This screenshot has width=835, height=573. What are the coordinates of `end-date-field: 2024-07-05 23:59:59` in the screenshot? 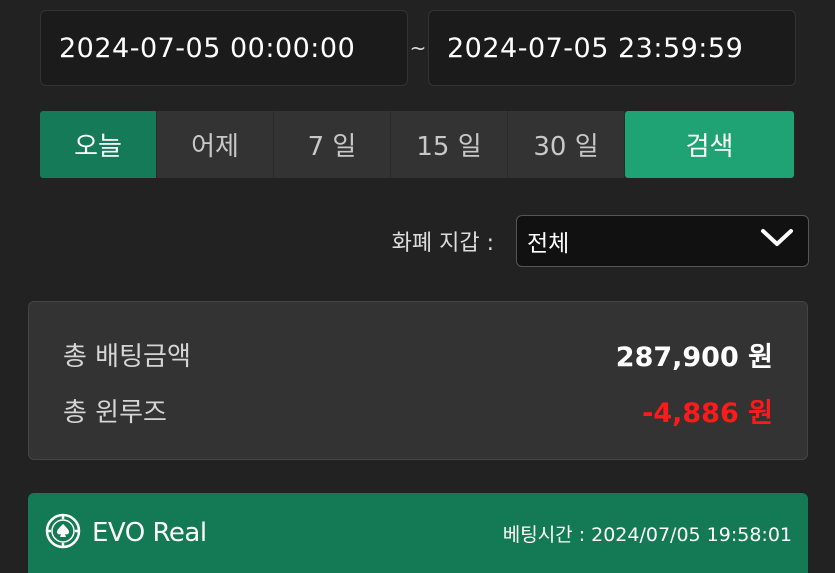 It's located at (612, 48).